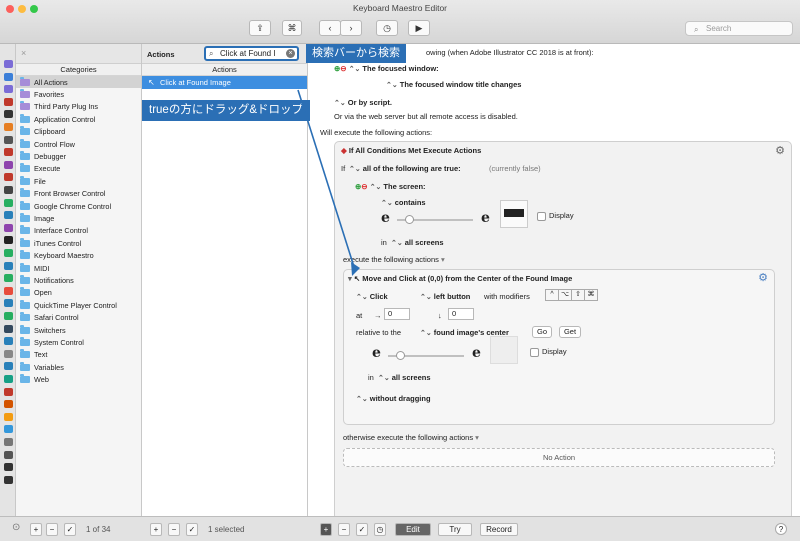 Image resolution: width=800 pixels, height=541 pixels. I want to click on try-button: Try, so click(455, 529).